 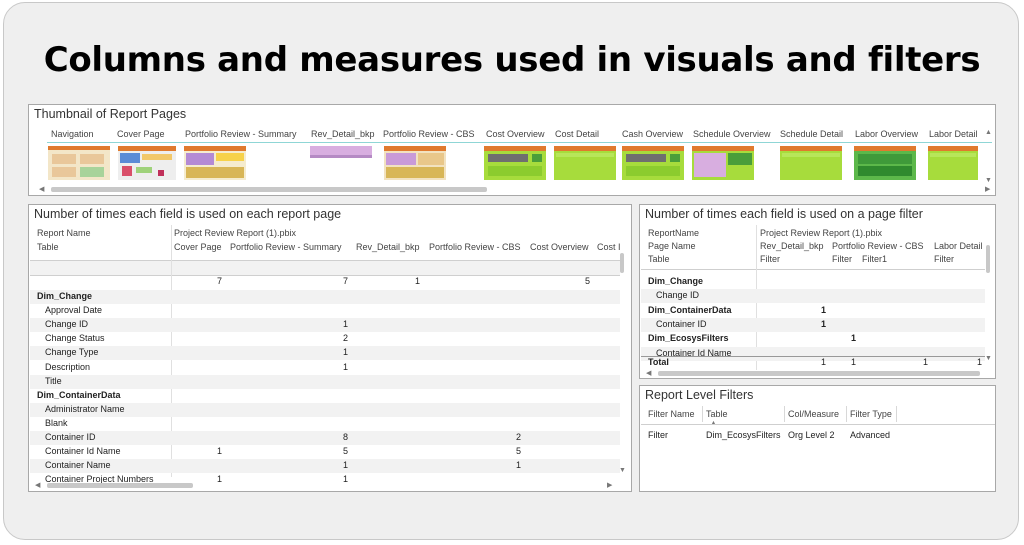 What do you see at coordinates (813, 414) in the screenshot?
I see `rlf-col-measure: Col/Measure` at bounding box center [813, 414].